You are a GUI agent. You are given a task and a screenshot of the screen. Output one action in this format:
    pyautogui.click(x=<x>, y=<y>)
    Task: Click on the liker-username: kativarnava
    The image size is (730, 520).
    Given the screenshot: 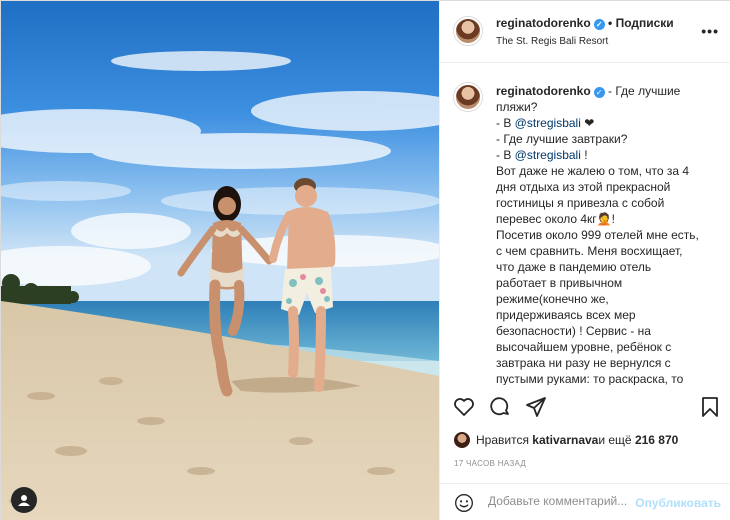 What is the action you would take?
    pyautogui.click(x=565, y=440)
    